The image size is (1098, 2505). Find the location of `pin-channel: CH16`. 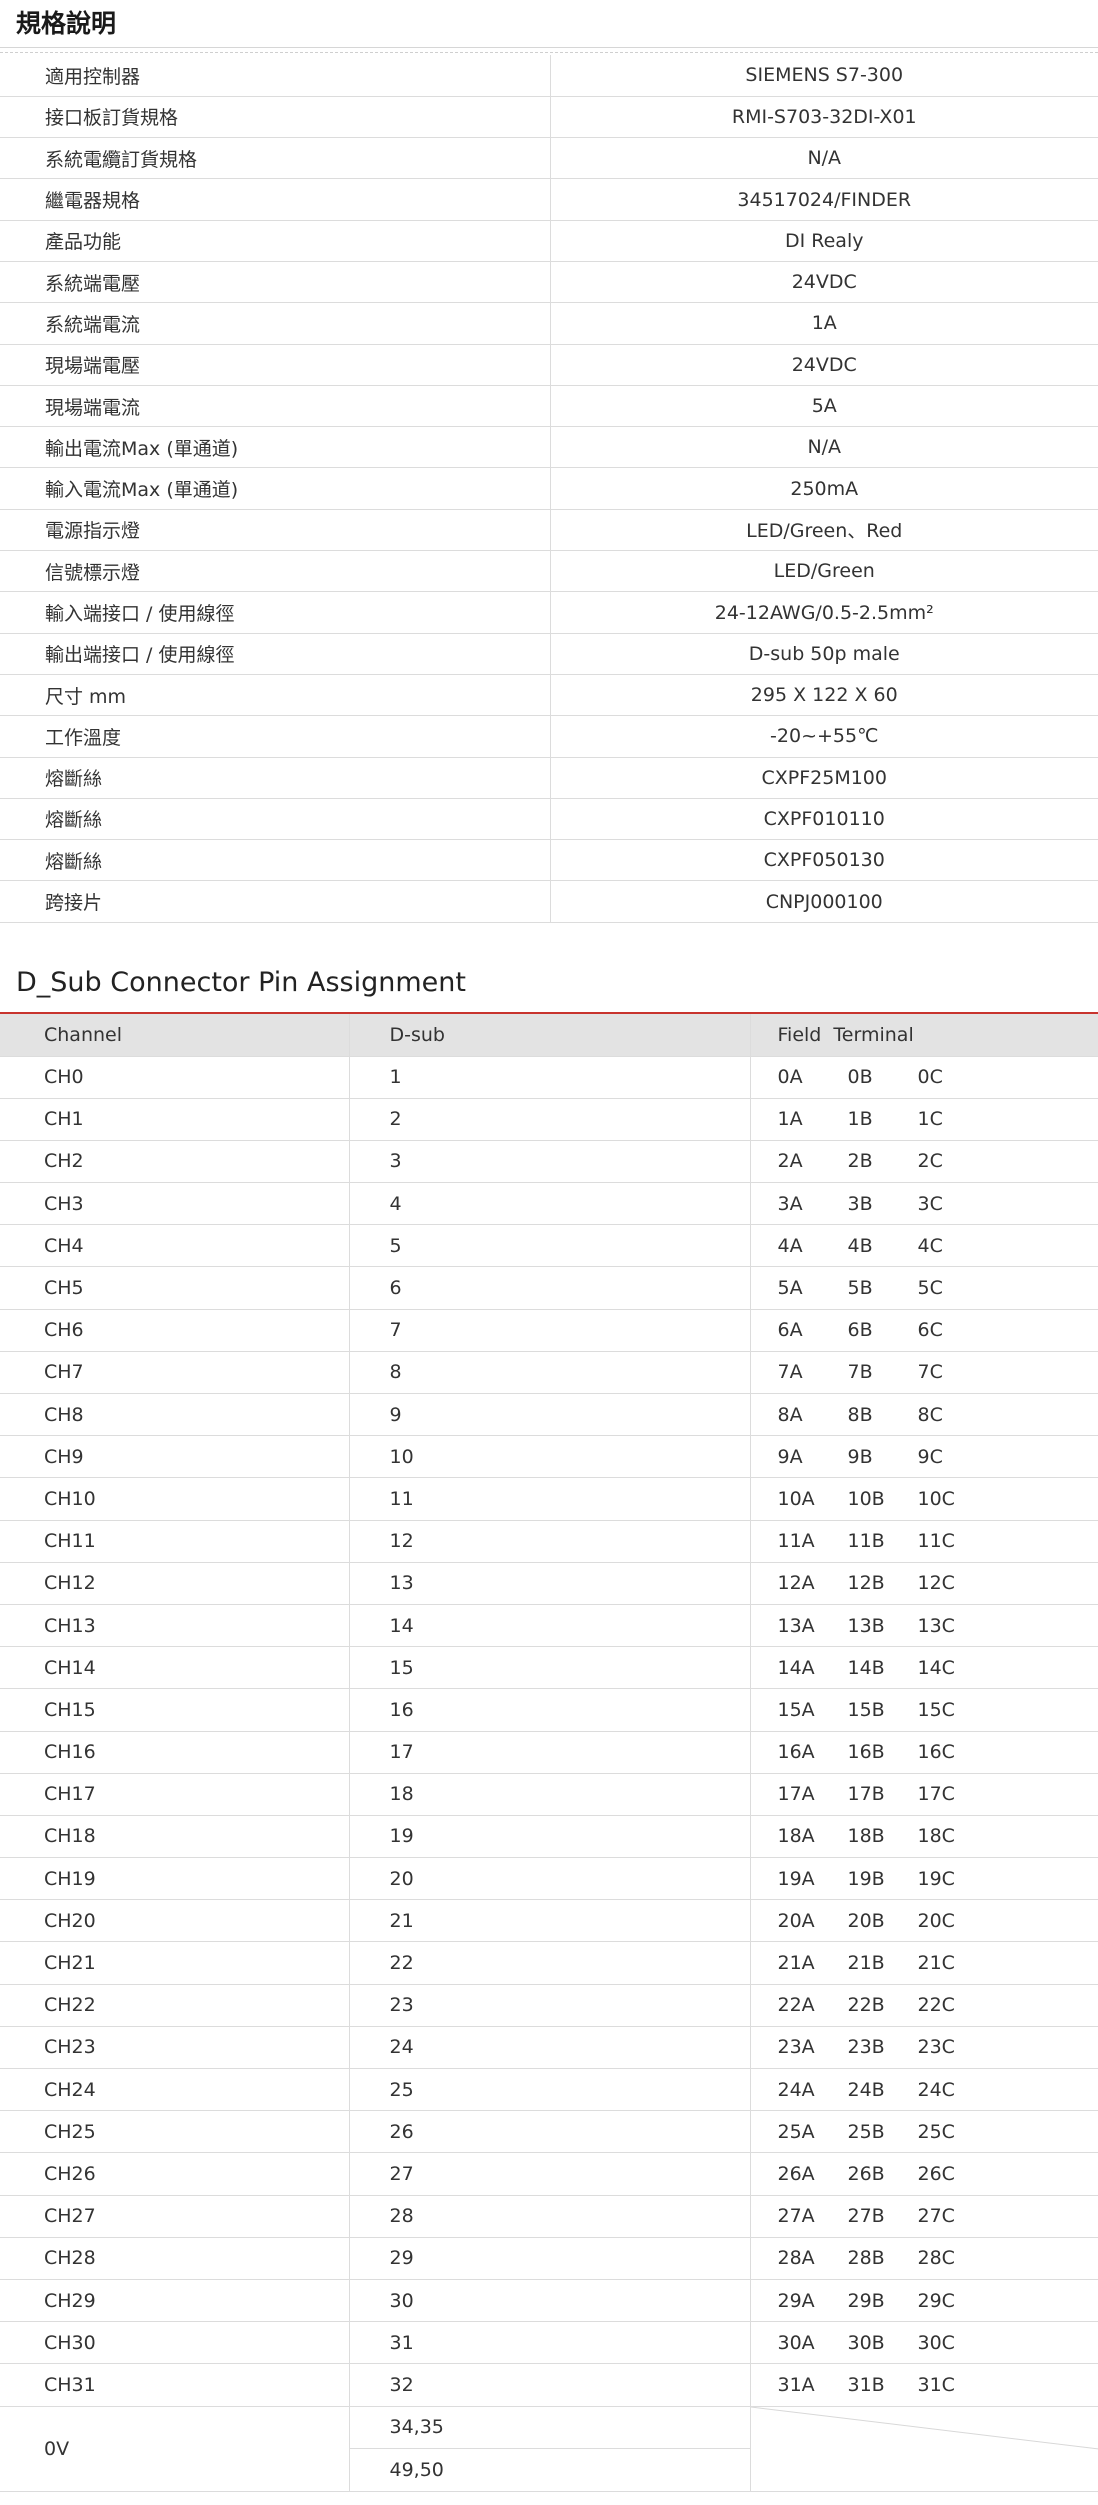

pin-channel: CH16 is located at coordinates (175, 1752).